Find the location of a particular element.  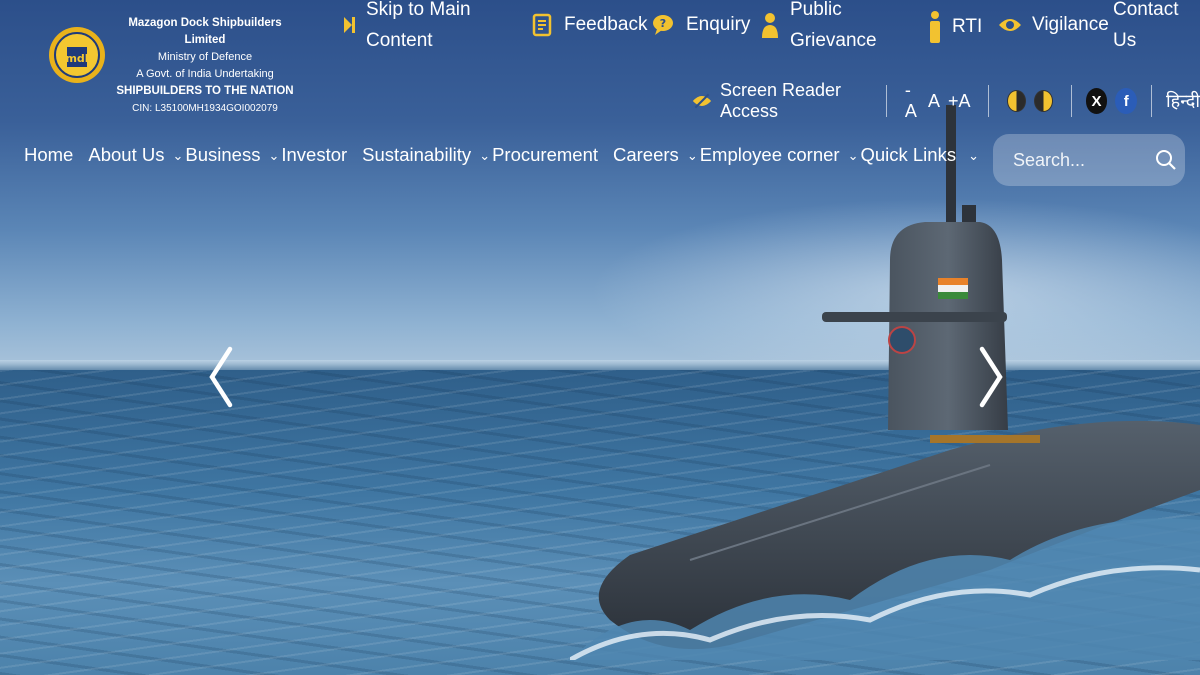

enquiry-link: ? Enquiry is located at coordinates (701, 25).